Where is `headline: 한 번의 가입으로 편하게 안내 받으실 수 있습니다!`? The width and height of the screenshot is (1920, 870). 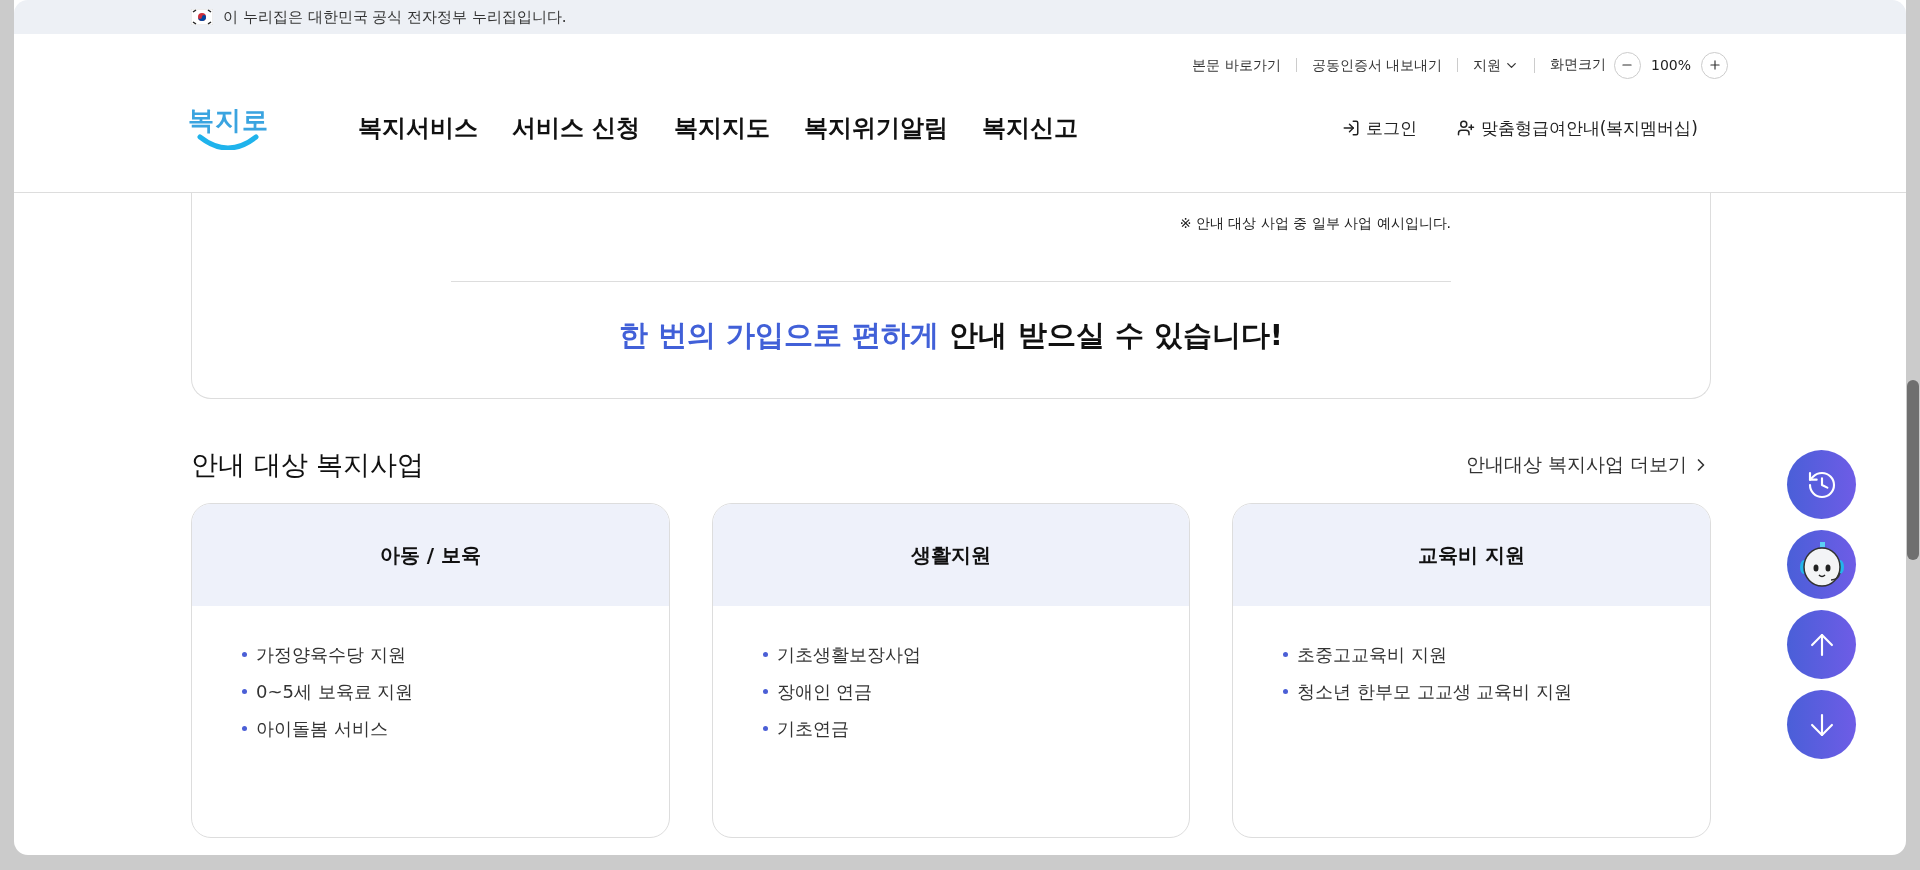
headline: 한 번의 가입으로 편하게 안내 받으실 수 있습니다! is located at coordinates (951, 335).